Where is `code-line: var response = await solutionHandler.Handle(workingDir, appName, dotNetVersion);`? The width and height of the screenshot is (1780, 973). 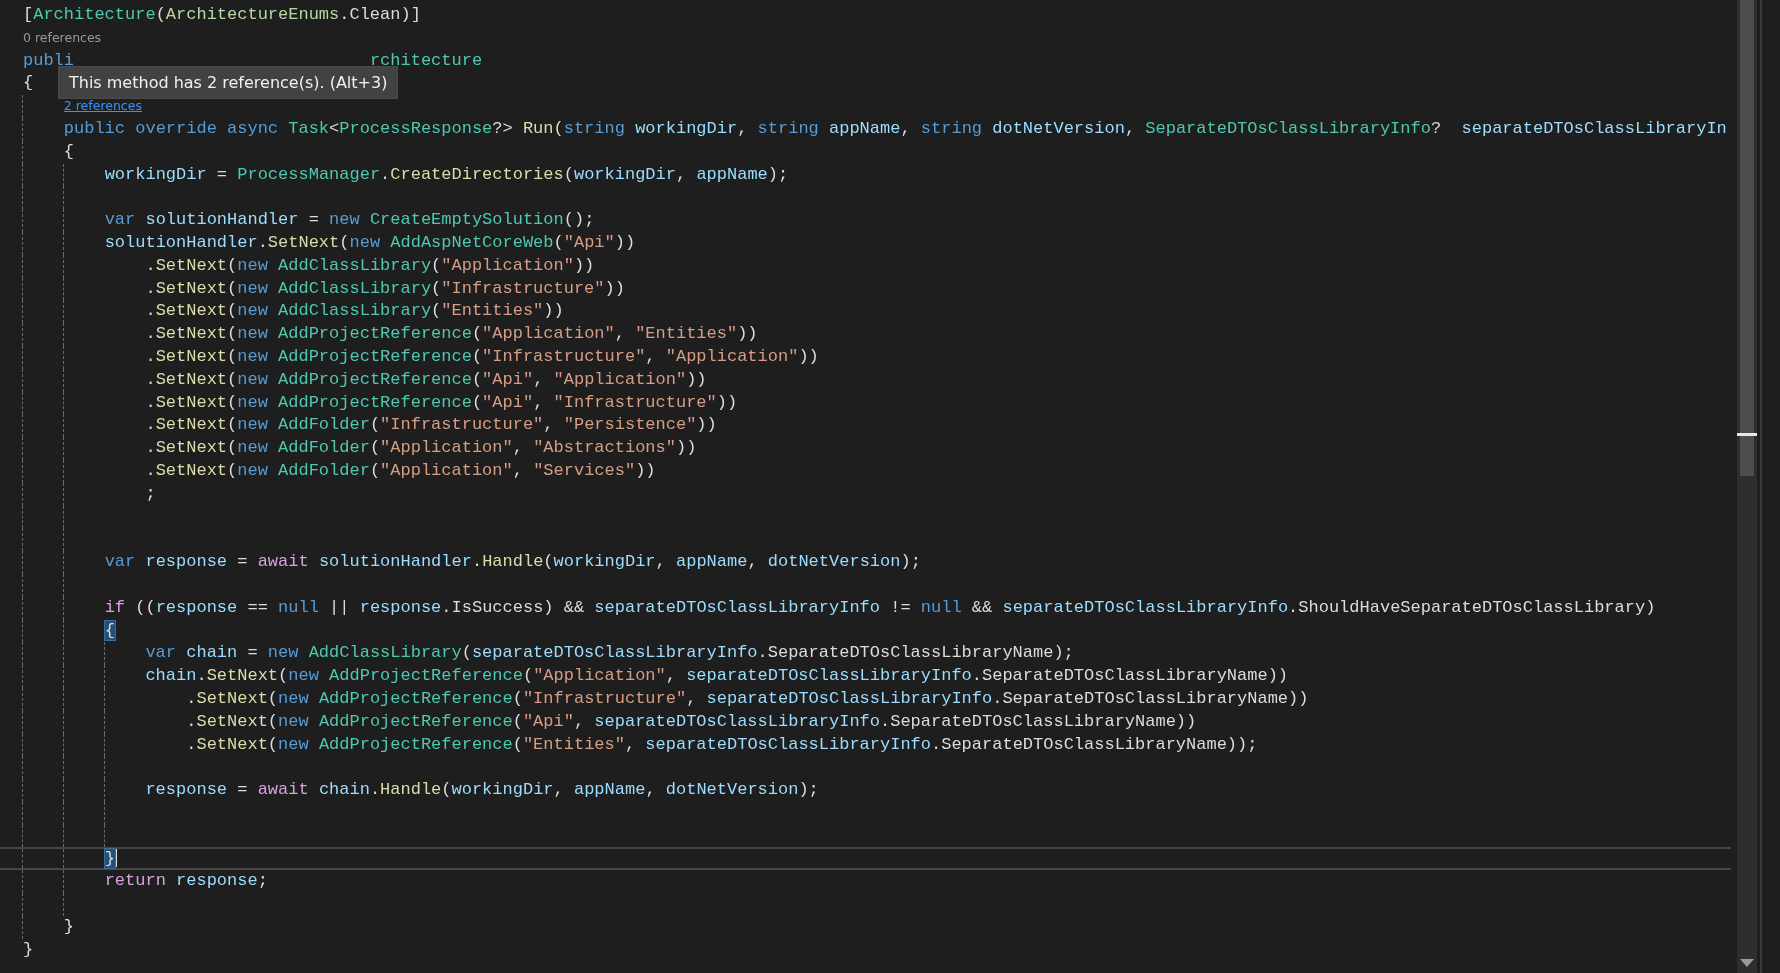
code-line: var response = await solutionHandler.Handle(workingDir, appName, dotNetVersion); is located at coordinates (512, 562).